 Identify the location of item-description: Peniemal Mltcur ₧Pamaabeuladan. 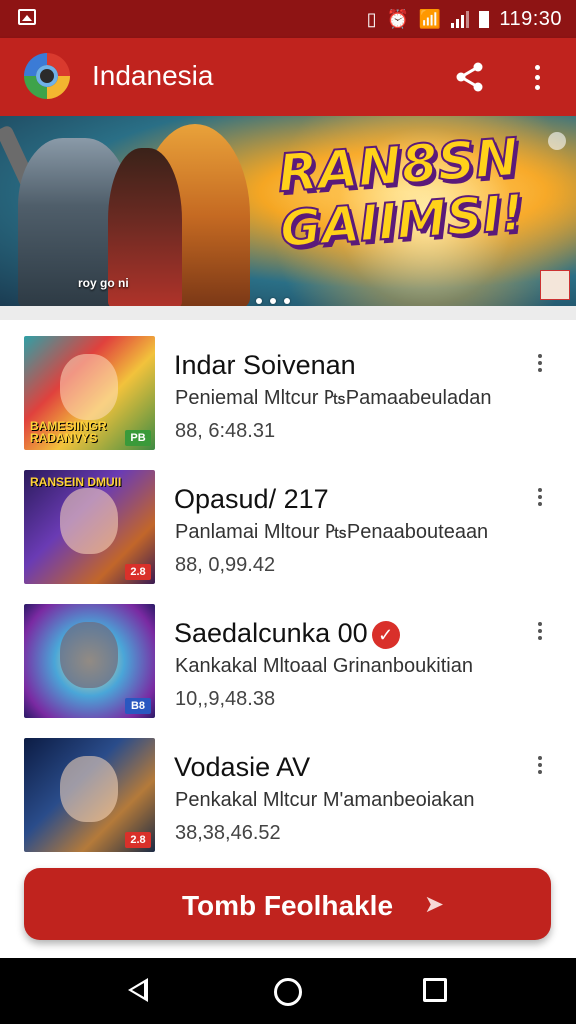
(333, 398).